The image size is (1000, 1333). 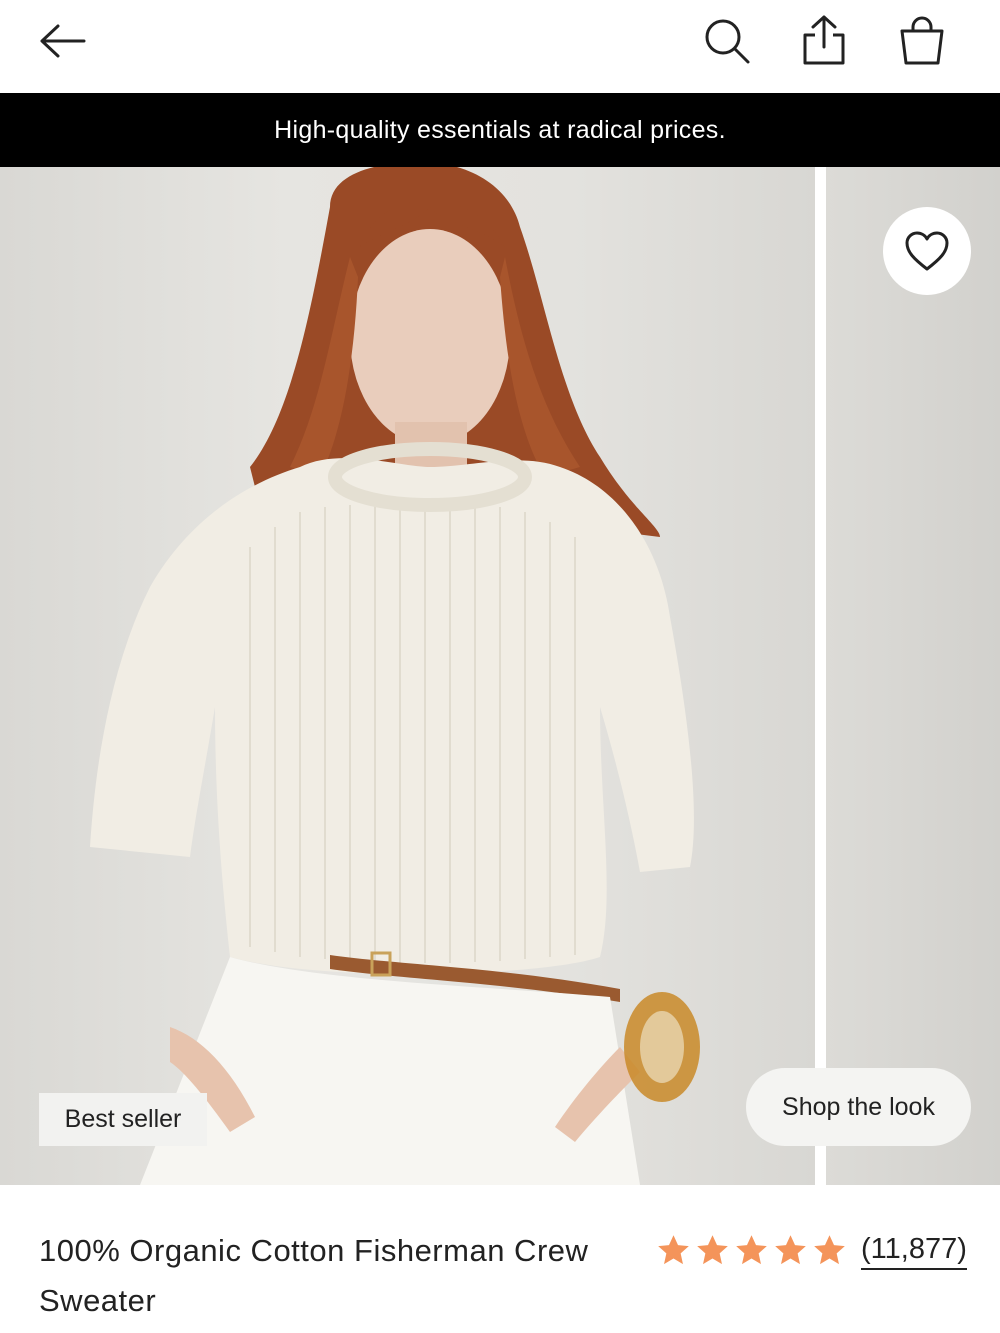 I want to click on shop-the-look-label: Shop the look, so click(x=858, y=1106).